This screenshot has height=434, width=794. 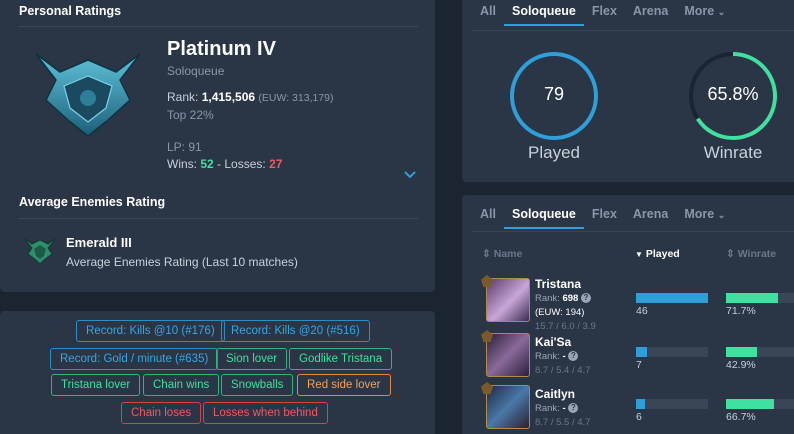 What do you see at coordinates (252, 359) in the screenshot?
I see `tag-sion-lover: Sion lover` at bounding box center [252, 359].